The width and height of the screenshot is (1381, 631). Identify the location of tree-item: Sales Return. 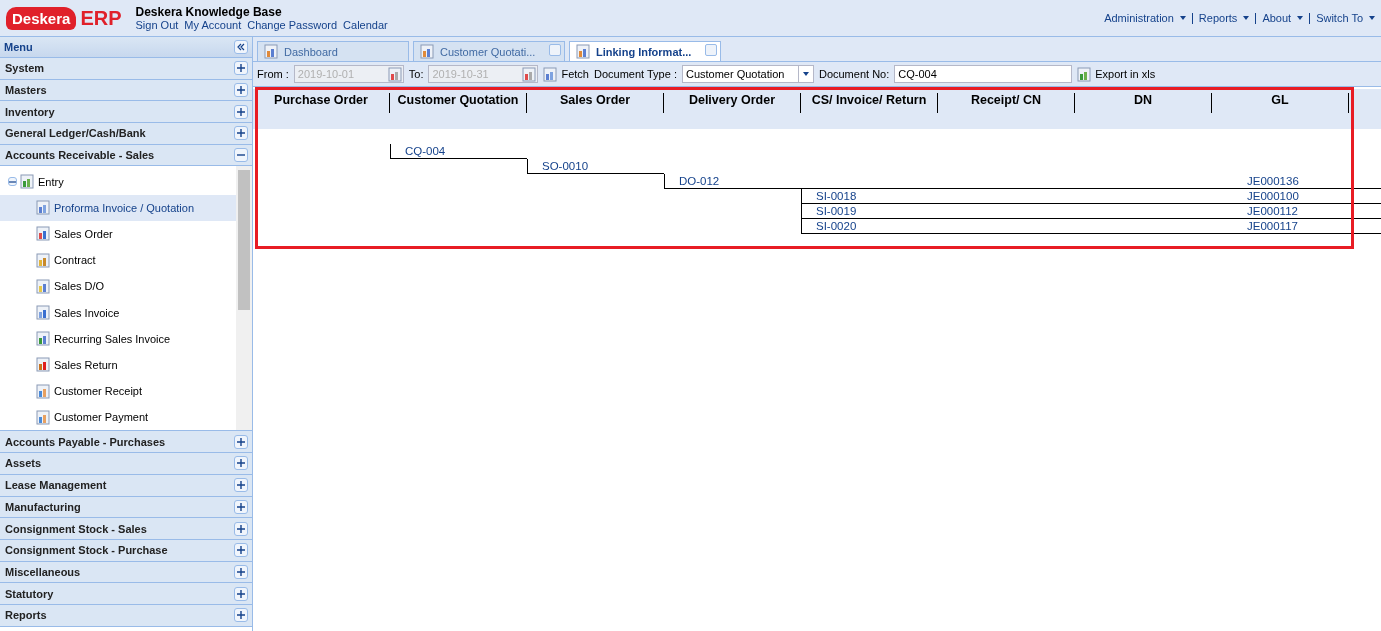
(118, 365).